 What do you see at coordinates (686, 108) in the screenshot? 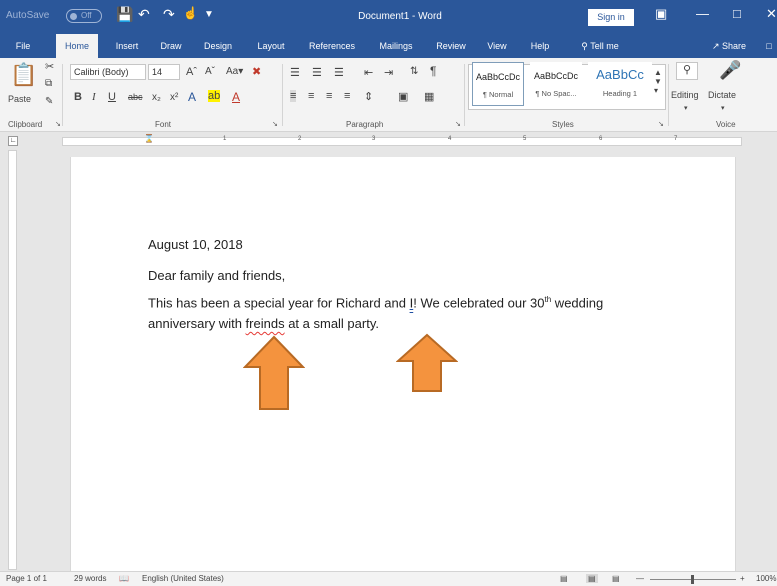
I see `editing-chevron-icon: ▾` at bounding box center [686, 108].